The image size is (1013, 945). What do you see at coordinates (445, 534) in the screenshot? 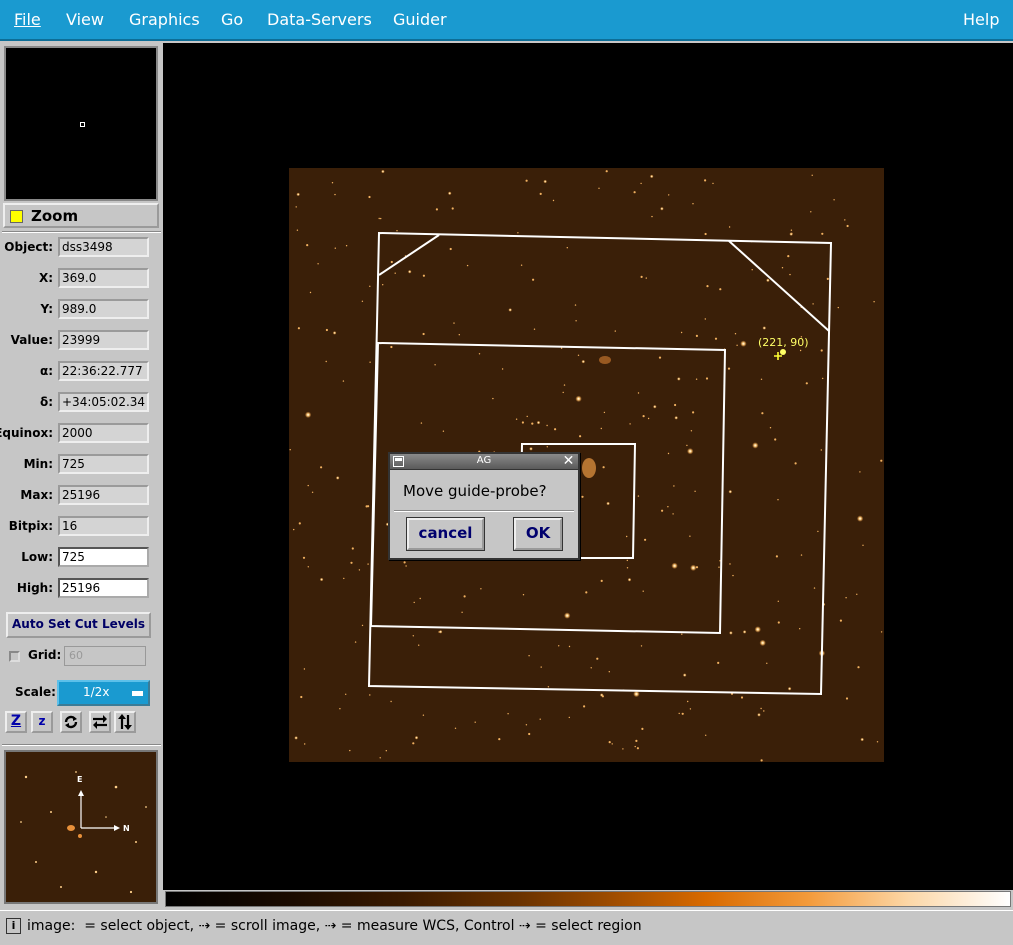
I see `cancel-button: cancel` at bounding box center [445, 534].